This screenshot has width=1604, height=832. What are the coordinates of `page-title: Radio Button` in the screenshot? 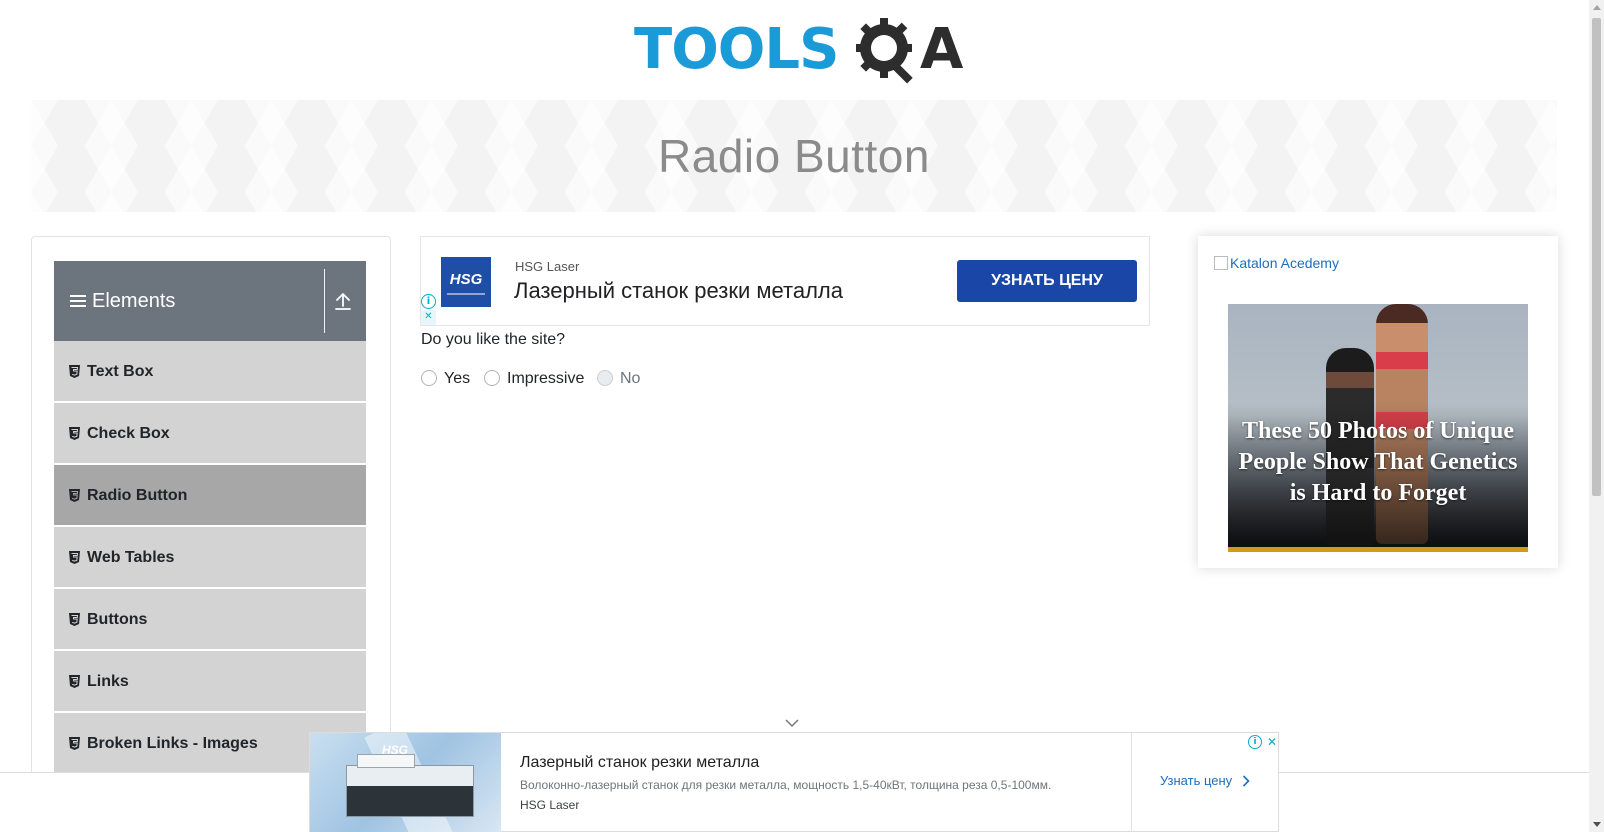 It's located at (794, 156).